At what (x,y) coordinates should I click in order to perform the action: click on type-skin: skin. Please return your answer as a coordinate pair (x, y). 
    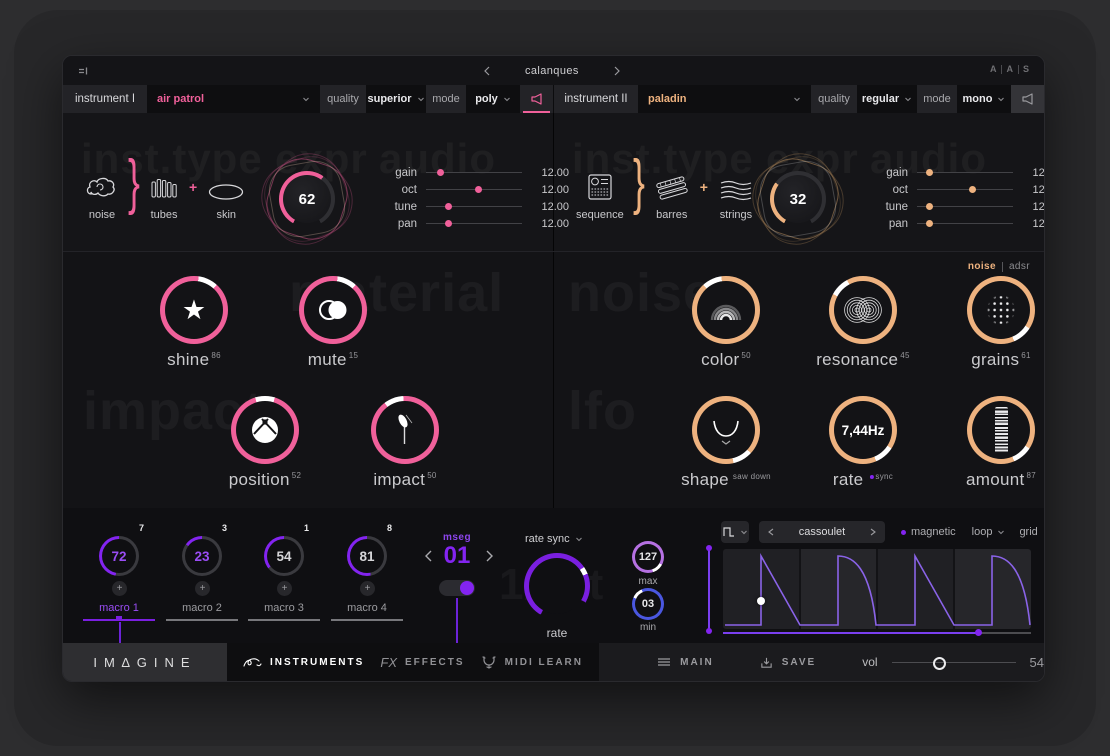
    Looking at the image, I should click on (226, 201).